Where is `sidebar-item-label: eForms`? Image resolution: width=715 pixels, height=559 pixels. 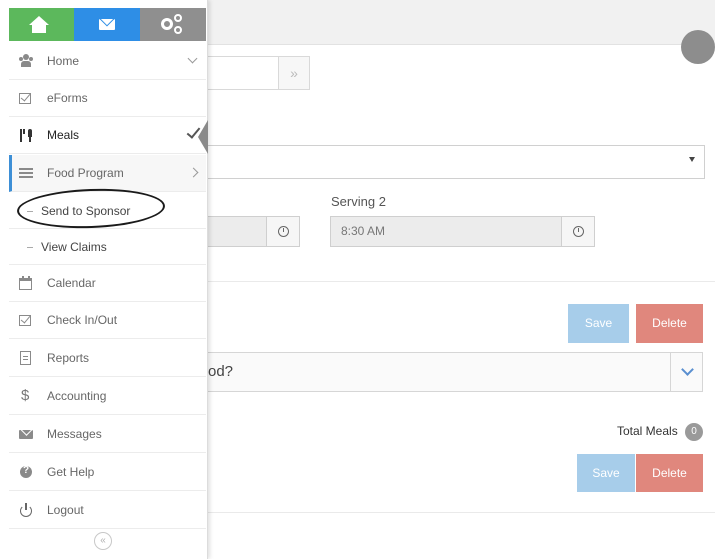 sidebar-item-label: eForms is located at coordinates (67, 98).